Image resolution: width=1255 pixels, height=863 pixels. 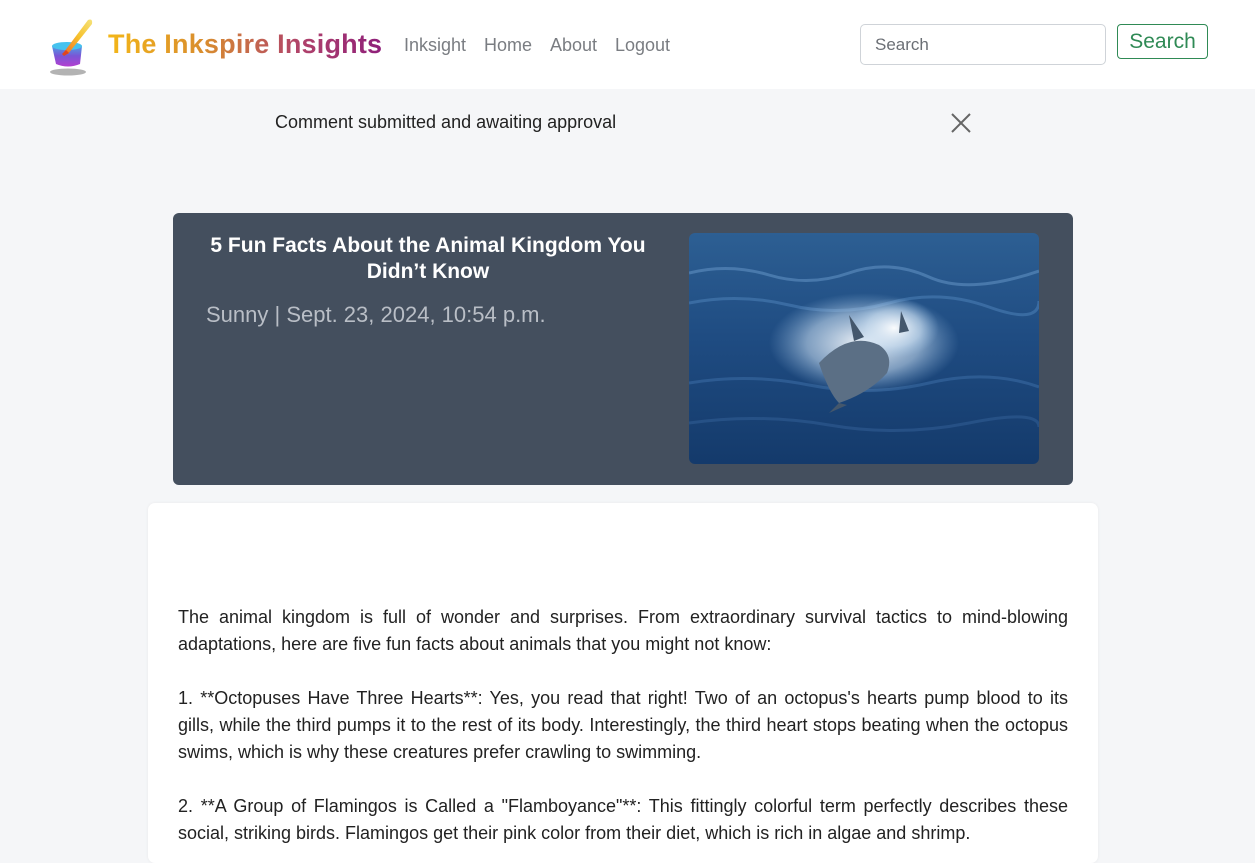 I want to click on search-button: Search, so click(x=1162, y=41).